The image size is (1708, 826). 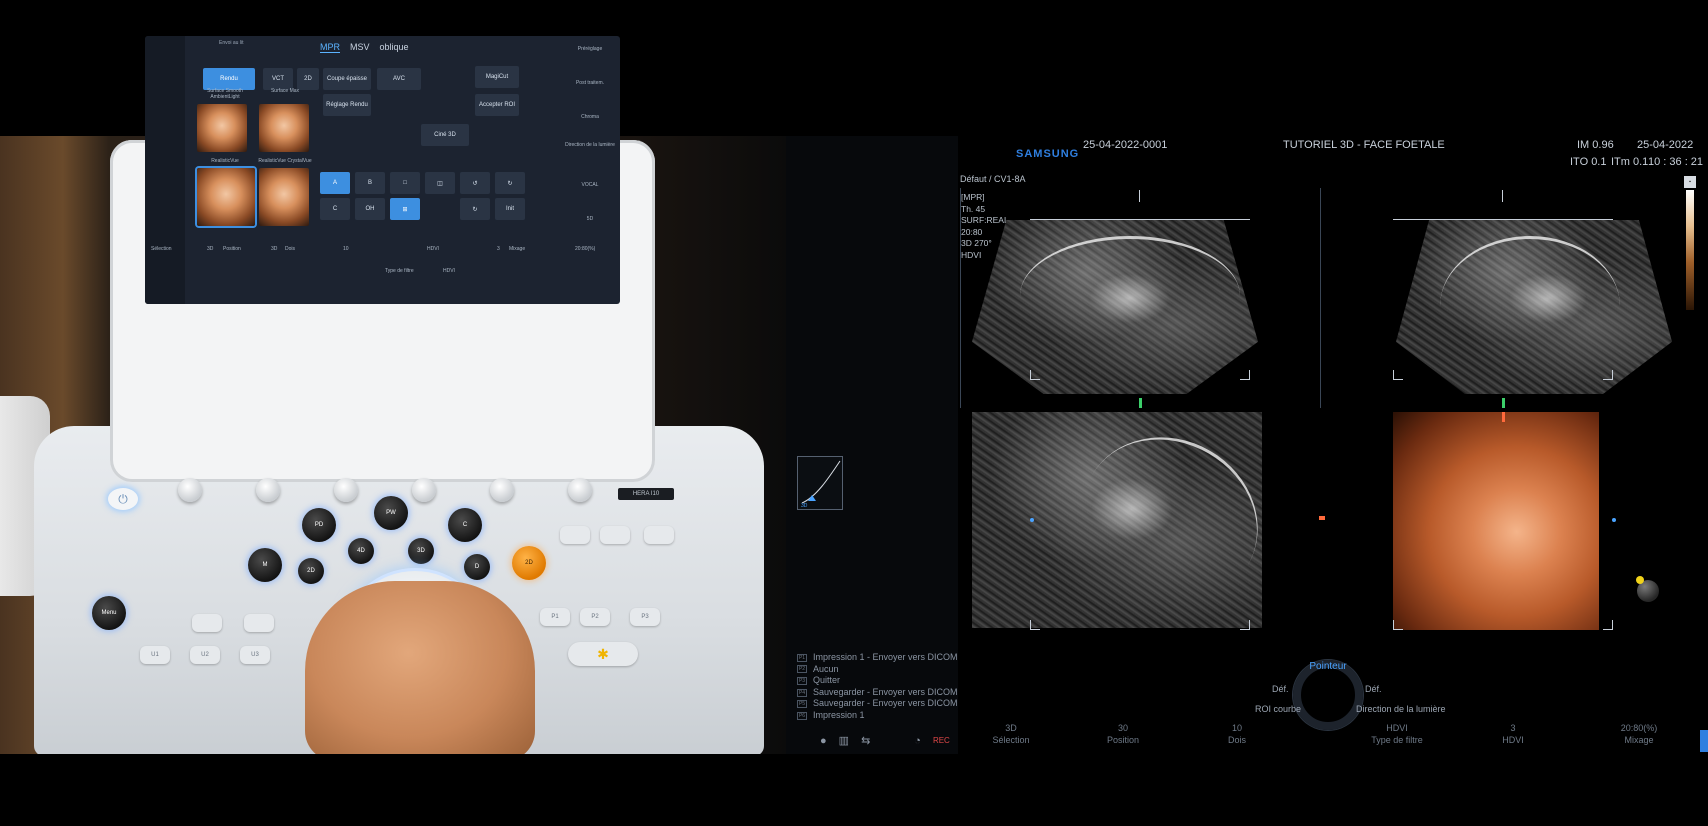 I want to click on accepter-roi-button: Accepter ROI, so click(x=497, y=105).